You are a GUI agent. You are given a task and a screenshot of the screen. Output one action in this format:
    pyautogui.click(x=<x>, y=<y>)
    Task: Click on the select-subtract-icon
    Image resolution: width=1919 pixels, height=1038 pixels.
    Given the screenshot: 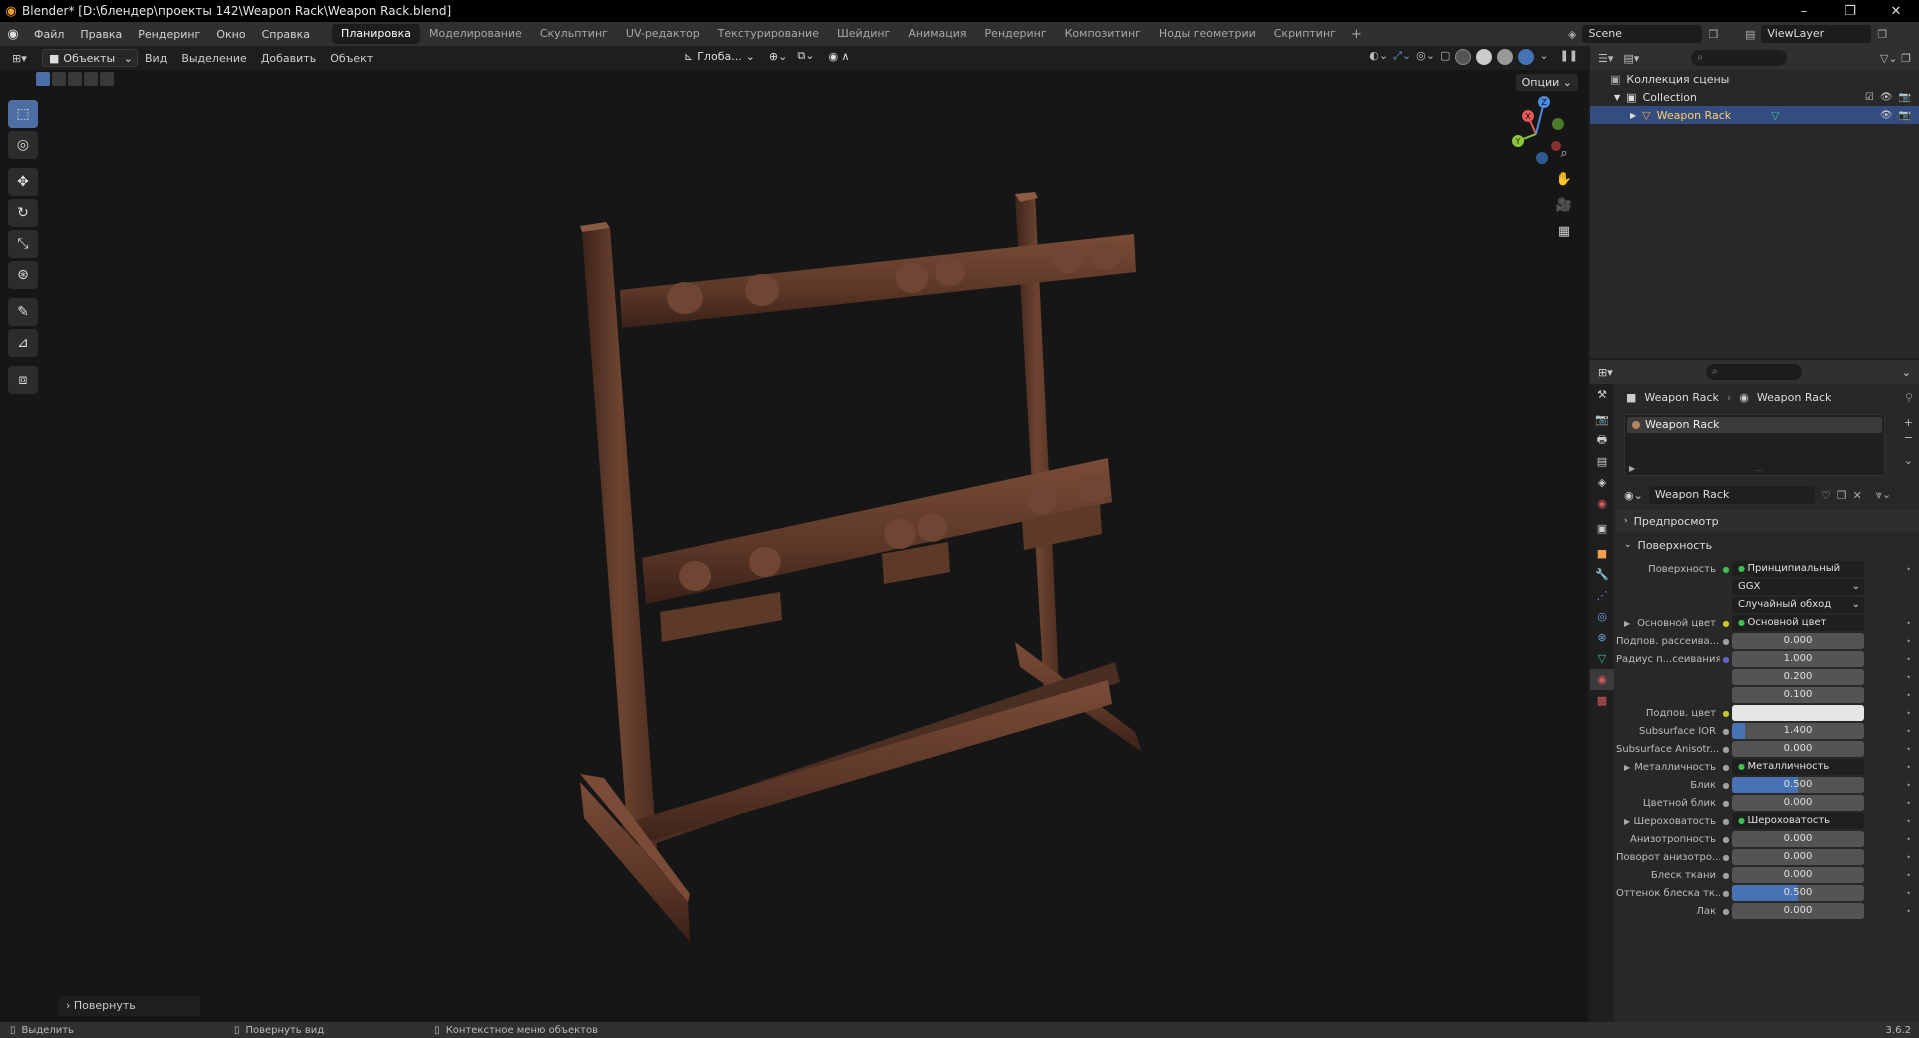 What is the action you would take?
    pyautogui.click(x=75, y=79)
    